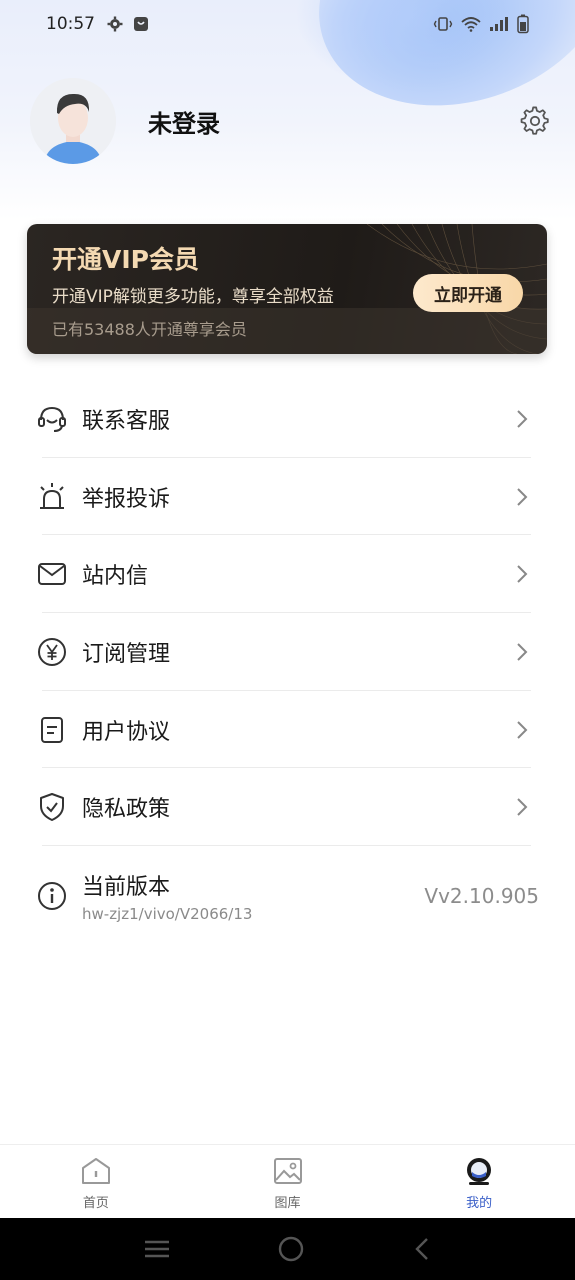  What do you see at coordinates (287, 24) in the screenshot?
I see `status-bar: 10:57` at bounding box center [287, 24].